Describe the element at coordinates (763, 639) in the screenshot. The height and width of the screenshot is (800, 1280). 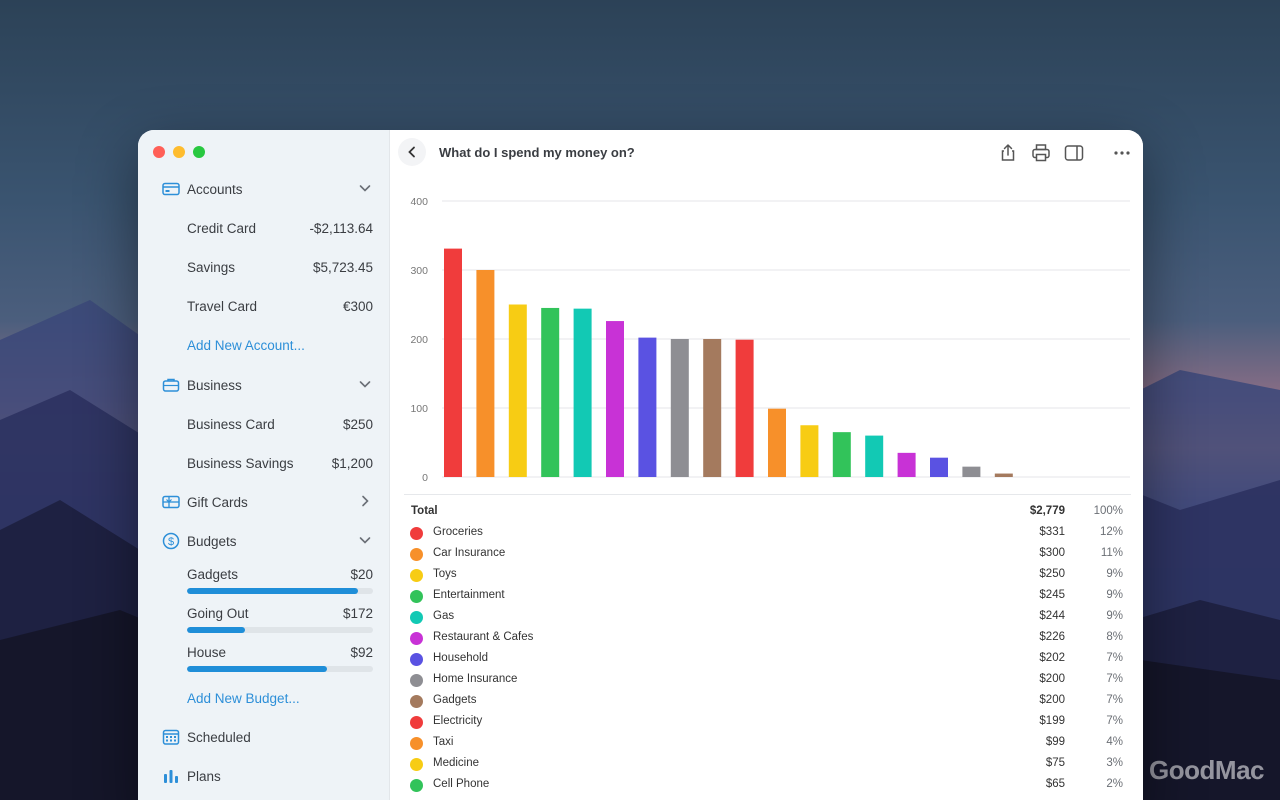
I see `legend-row: Restaurant & Cafes $226 8%` at that location.